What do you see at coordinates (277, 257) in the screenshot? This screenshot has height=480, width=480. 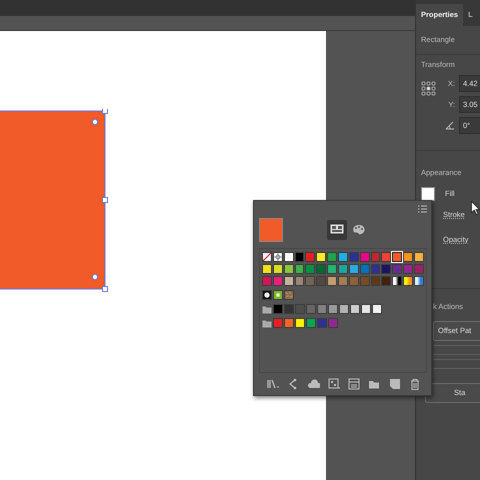 I see `registration-swatch` at bounding box center [277, 257].